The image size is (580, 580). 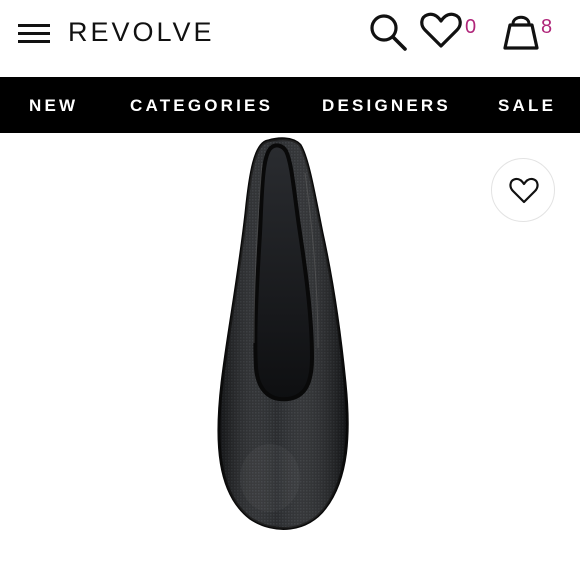 I want to click on nav-item-categories: CATEGORIES, so click(x=201, y=105).